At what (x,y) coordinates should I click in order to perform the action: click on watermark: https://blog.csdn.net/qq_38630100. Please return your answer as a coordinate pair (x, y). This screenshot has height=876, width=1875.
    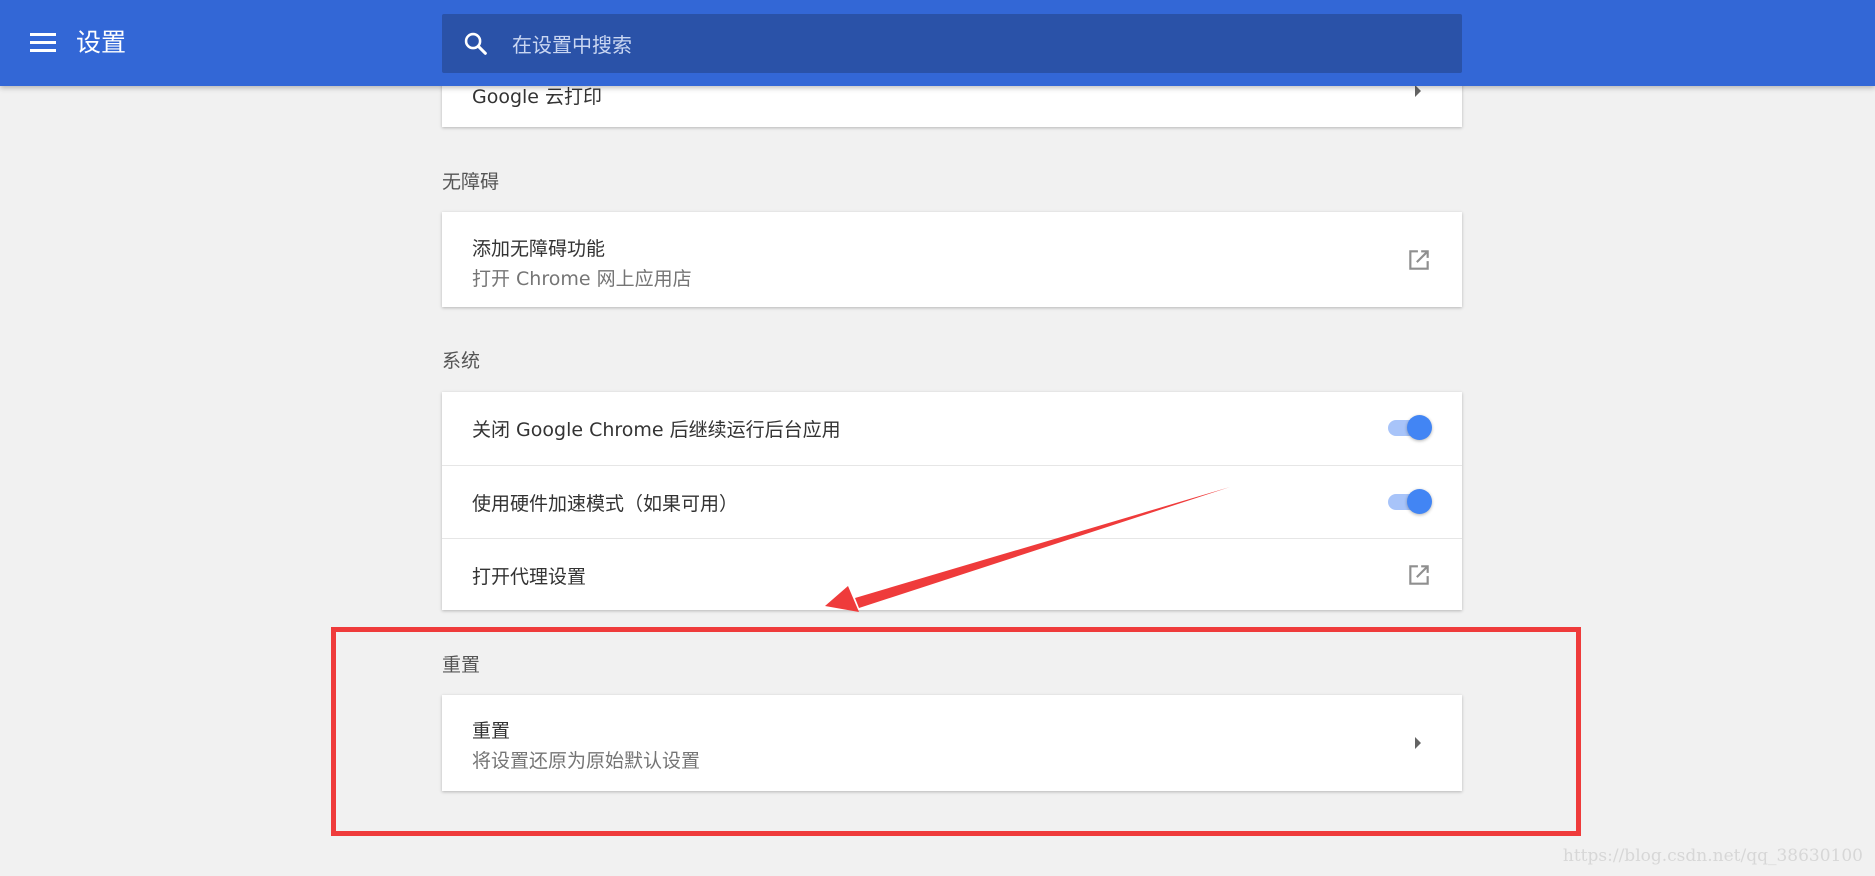
    Looking at the image, I should click on (1712, 856).